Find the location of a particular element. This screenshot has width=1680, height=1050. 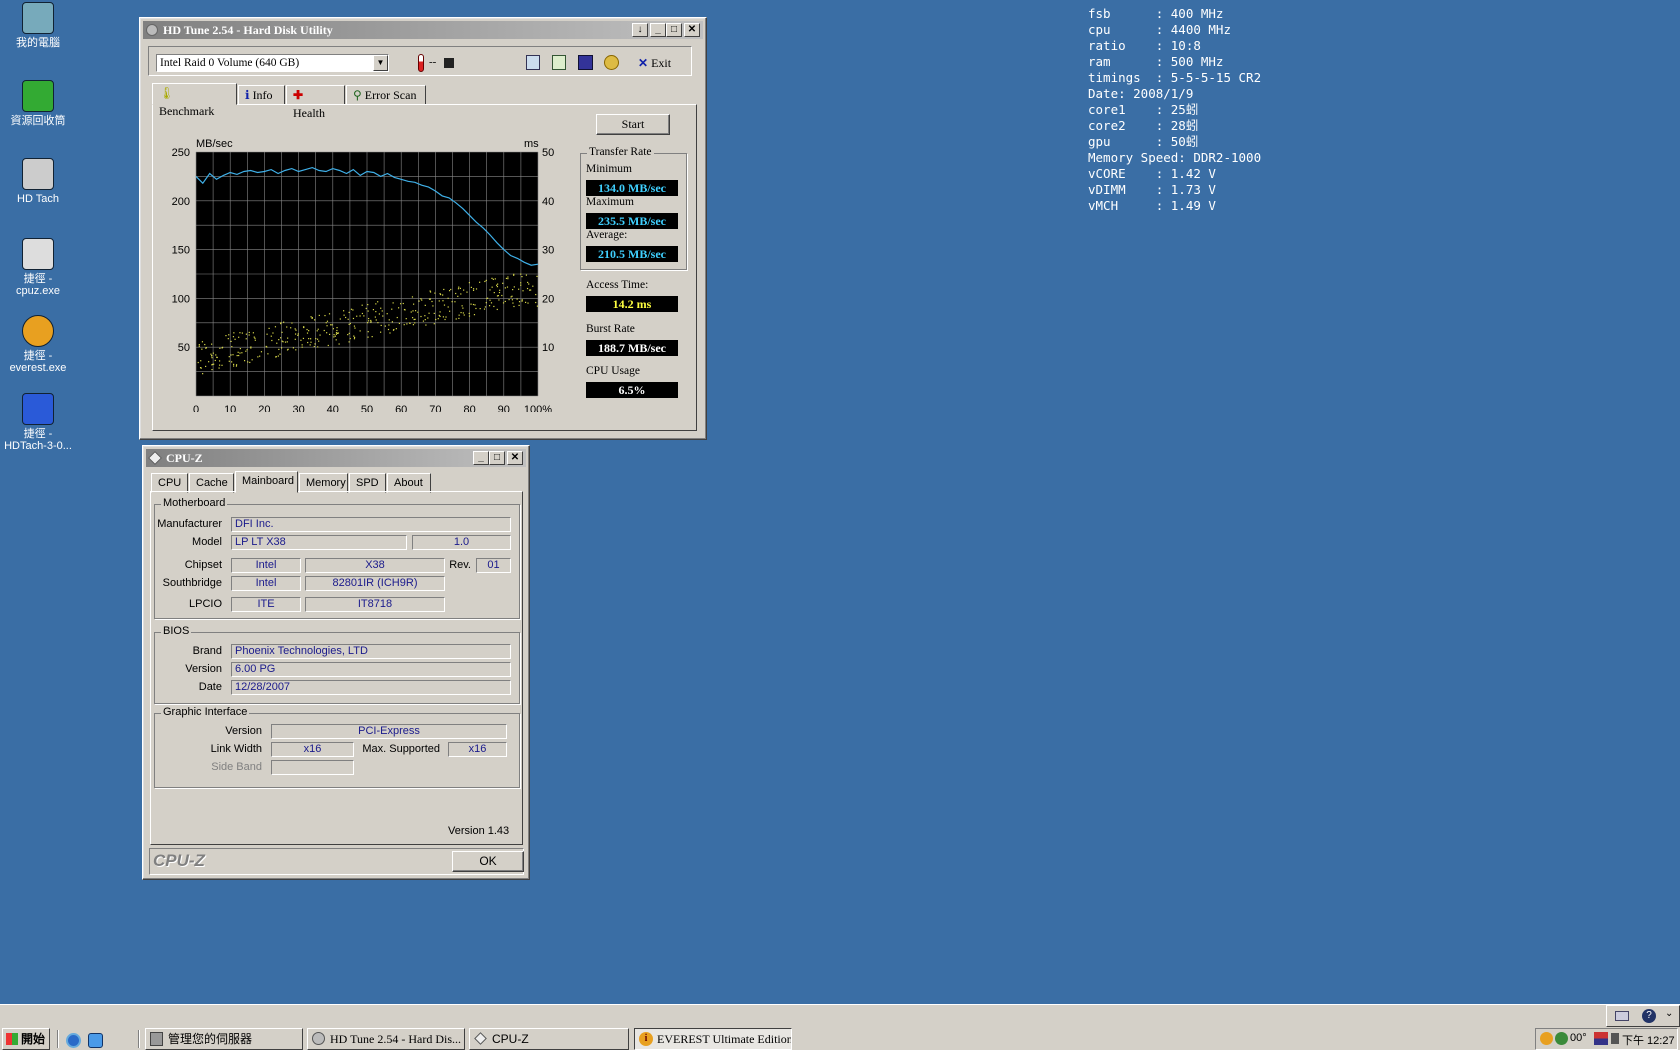

tab-benchmark: 🌡 Benchmark is located at coordinates (194, 100).